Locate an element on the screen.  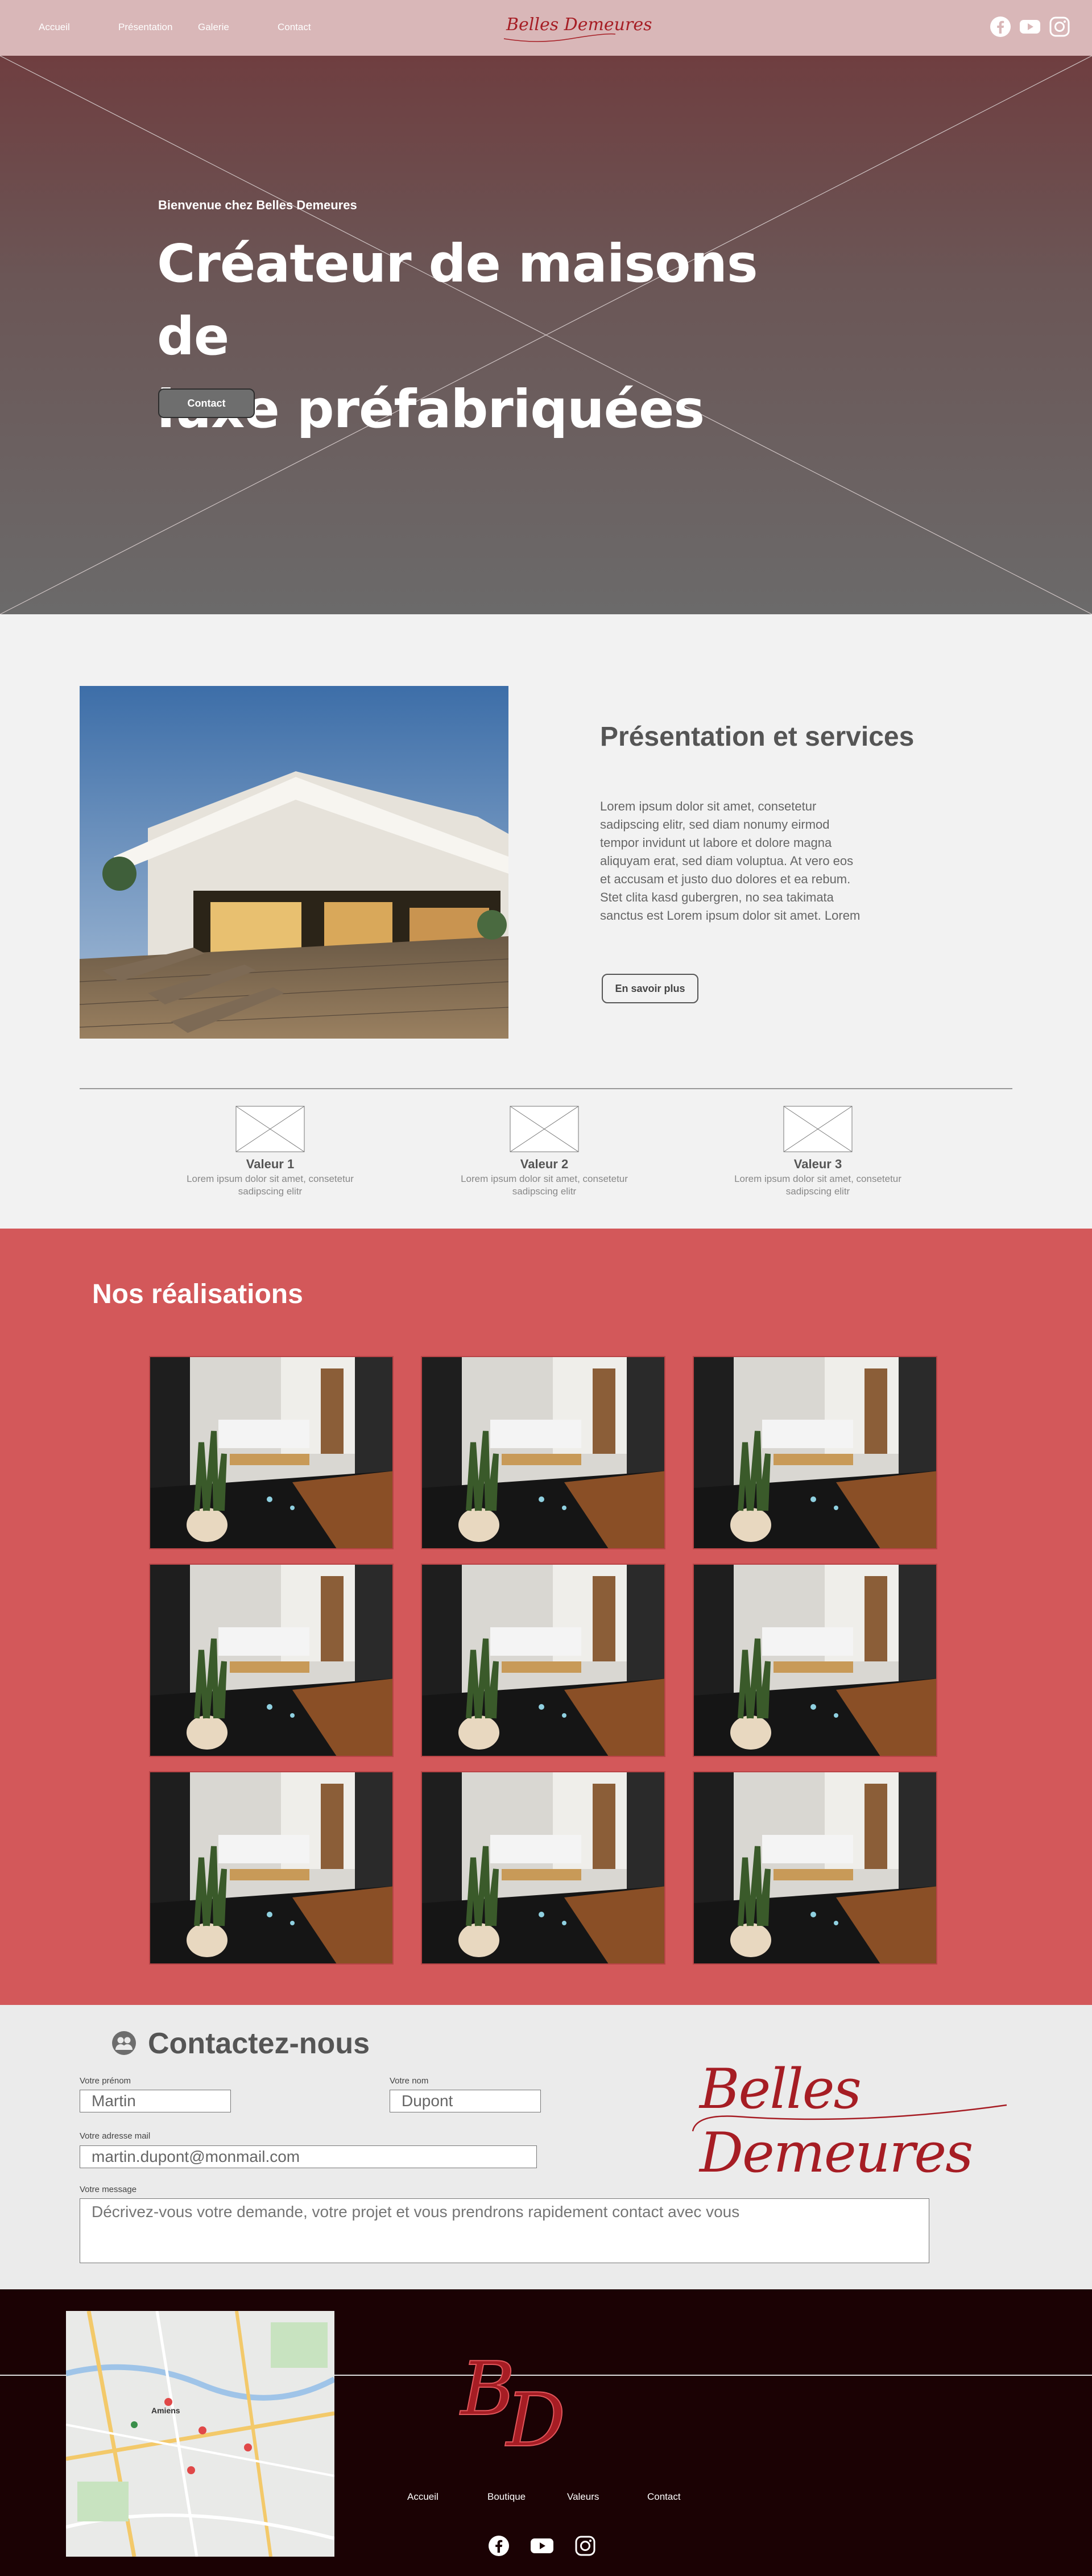
section-divider is located at coordinates (546, 1088).